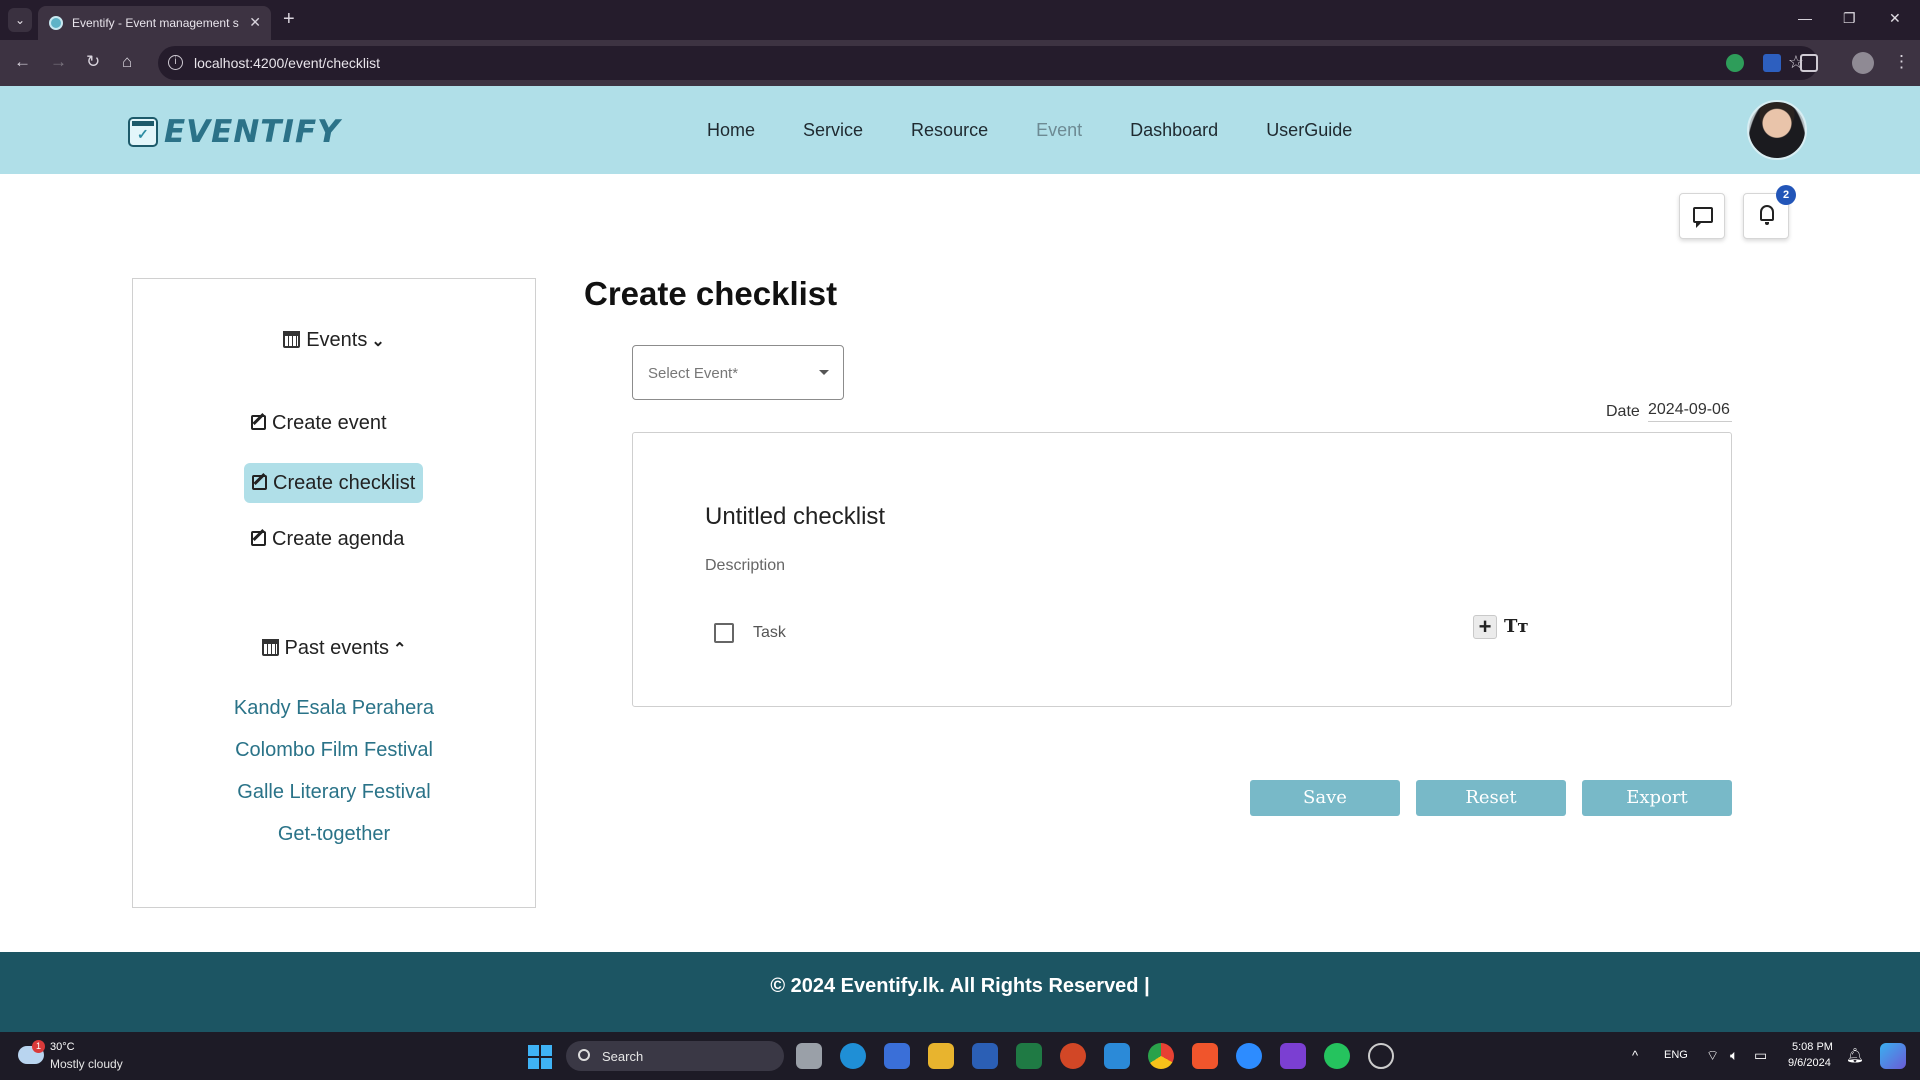 The width and height of the screenshot is (1920, 1080). What do you see at coordinates (1849, 18) in the screenshot?
I see `restore-icon: ❐` at bounding box center [1849, 18].